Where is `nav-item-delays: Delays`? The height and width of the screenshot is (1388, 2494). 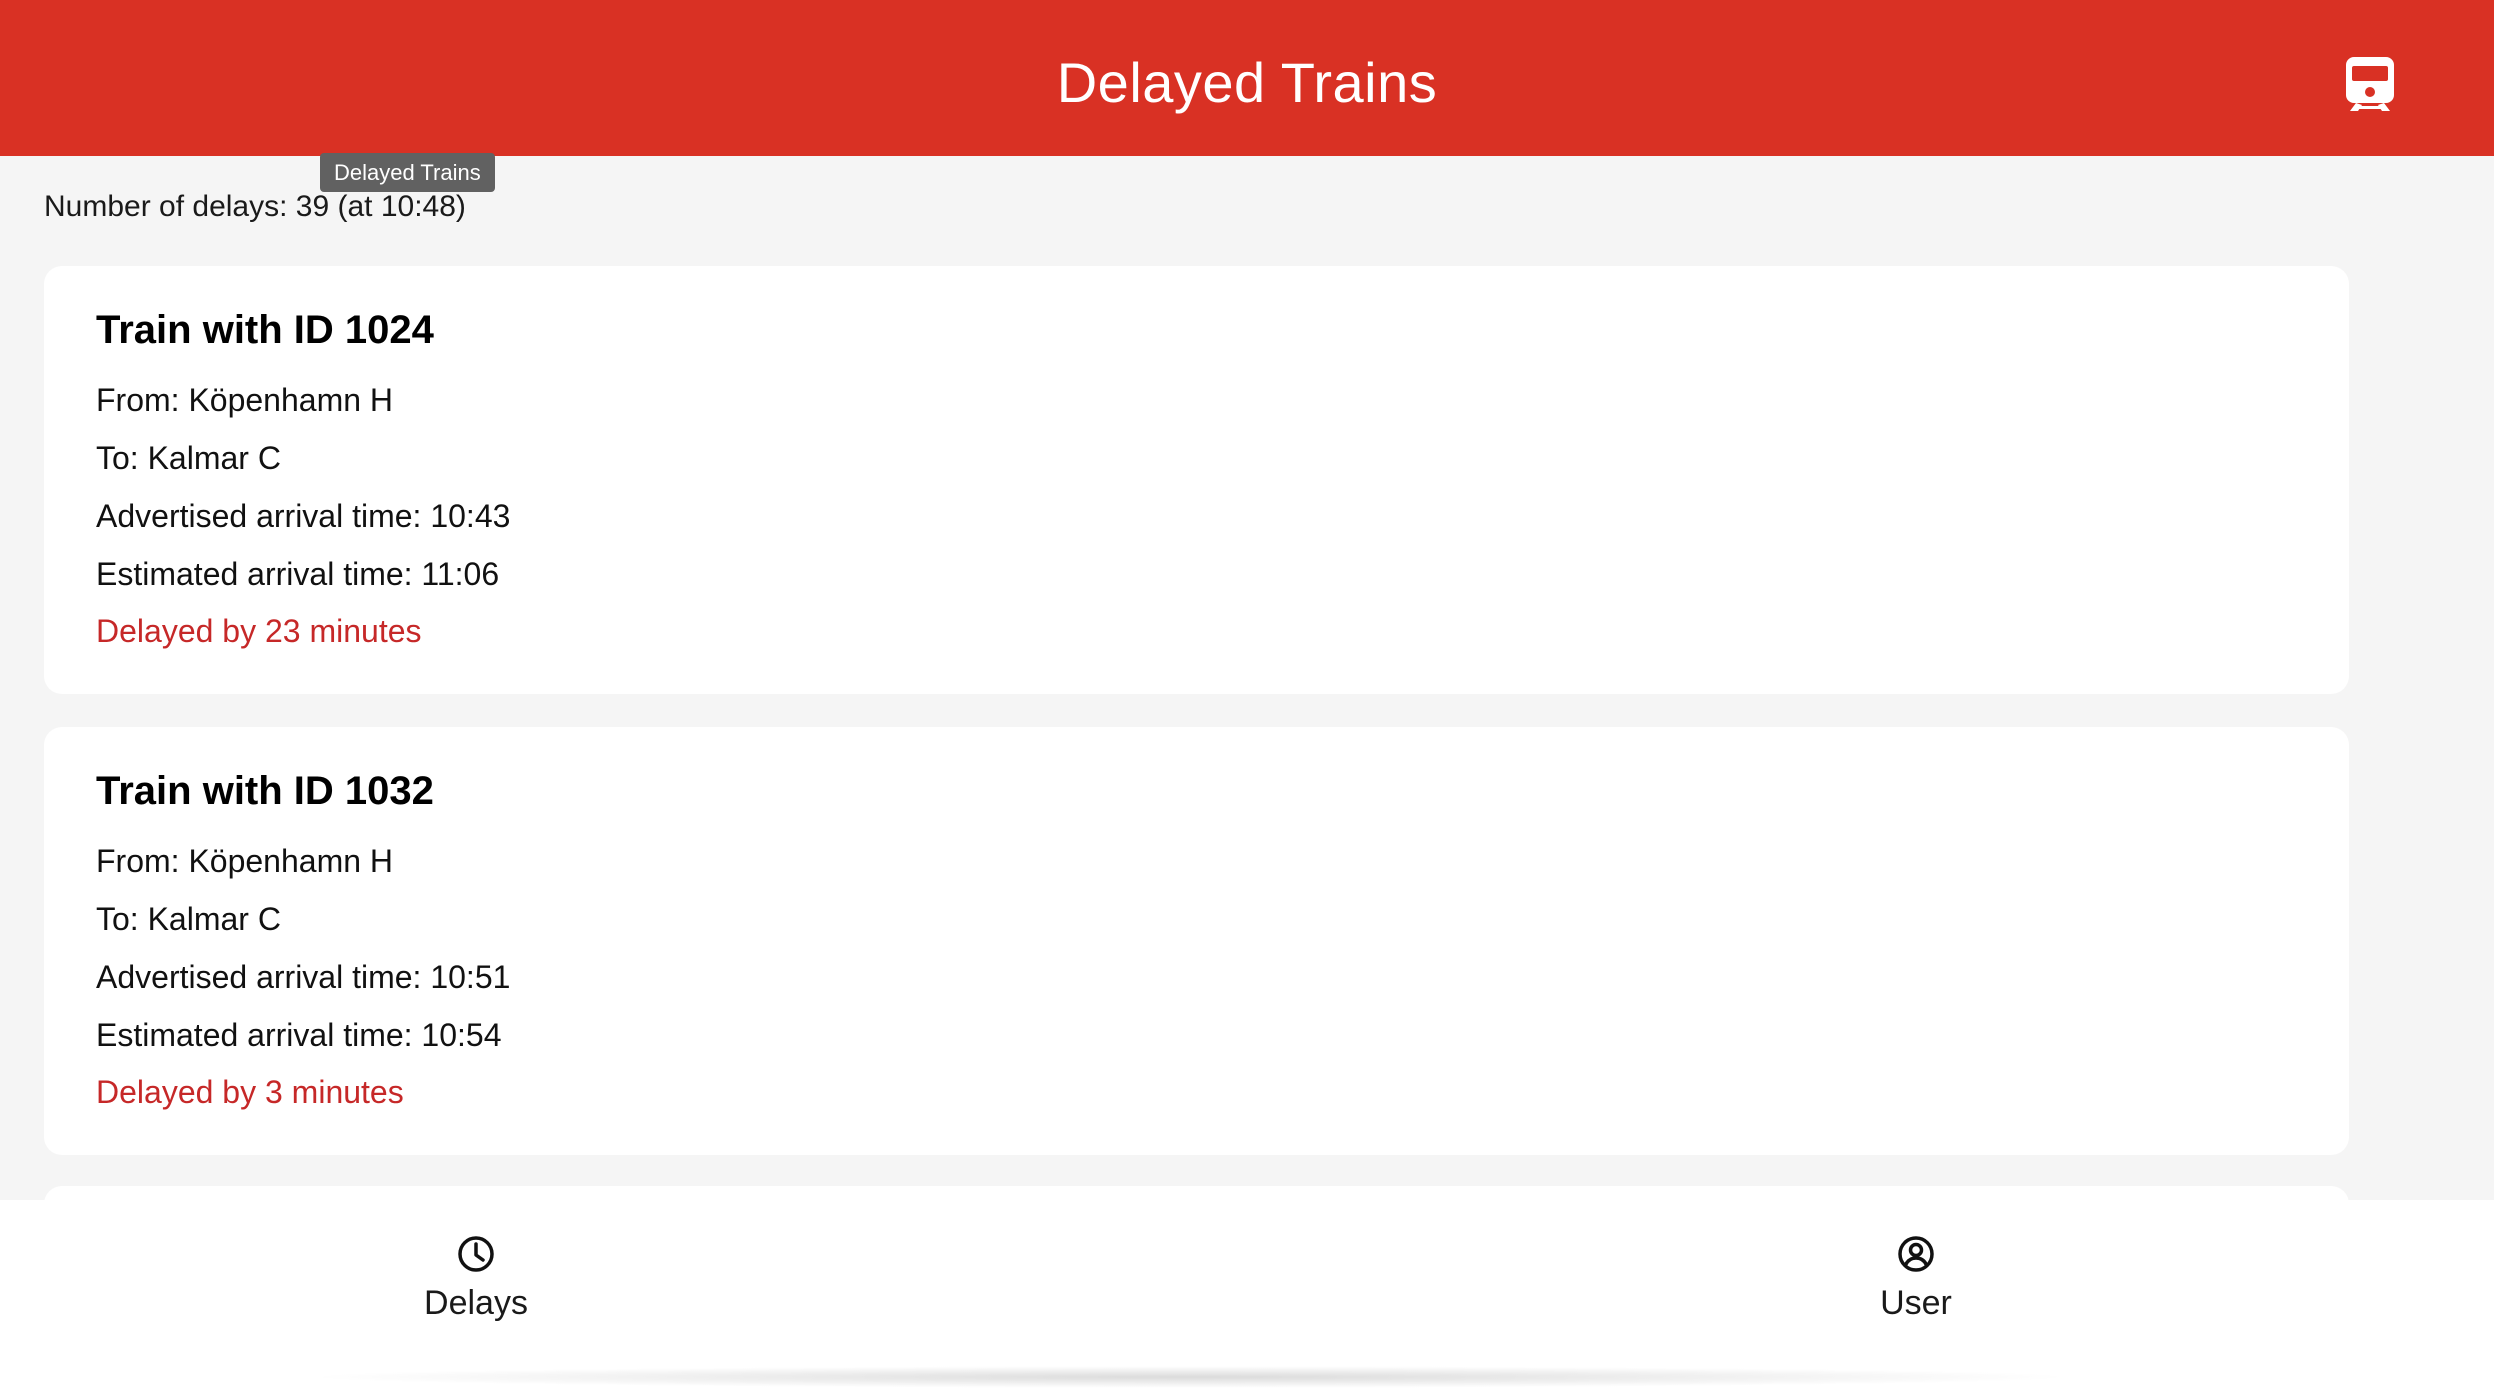 nav-item-delays: Delays is located at coordinates (476, 1294).